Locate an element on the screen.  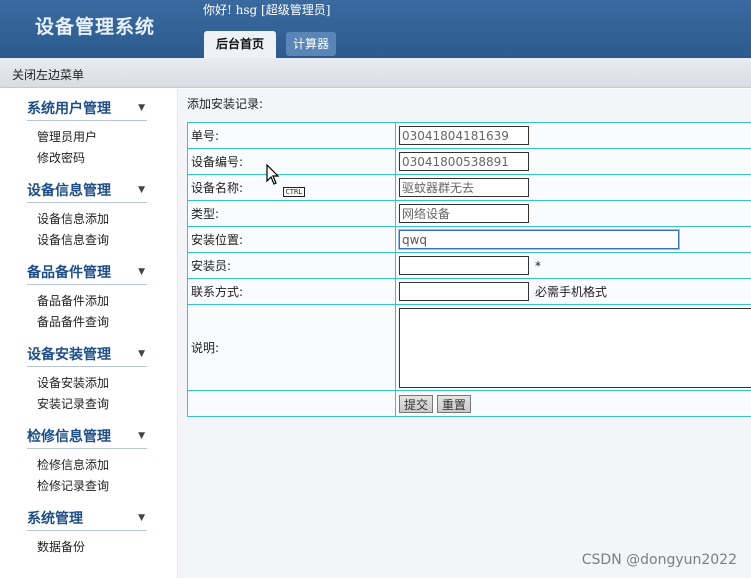
device-name-input is located at coordinates (464, 187).